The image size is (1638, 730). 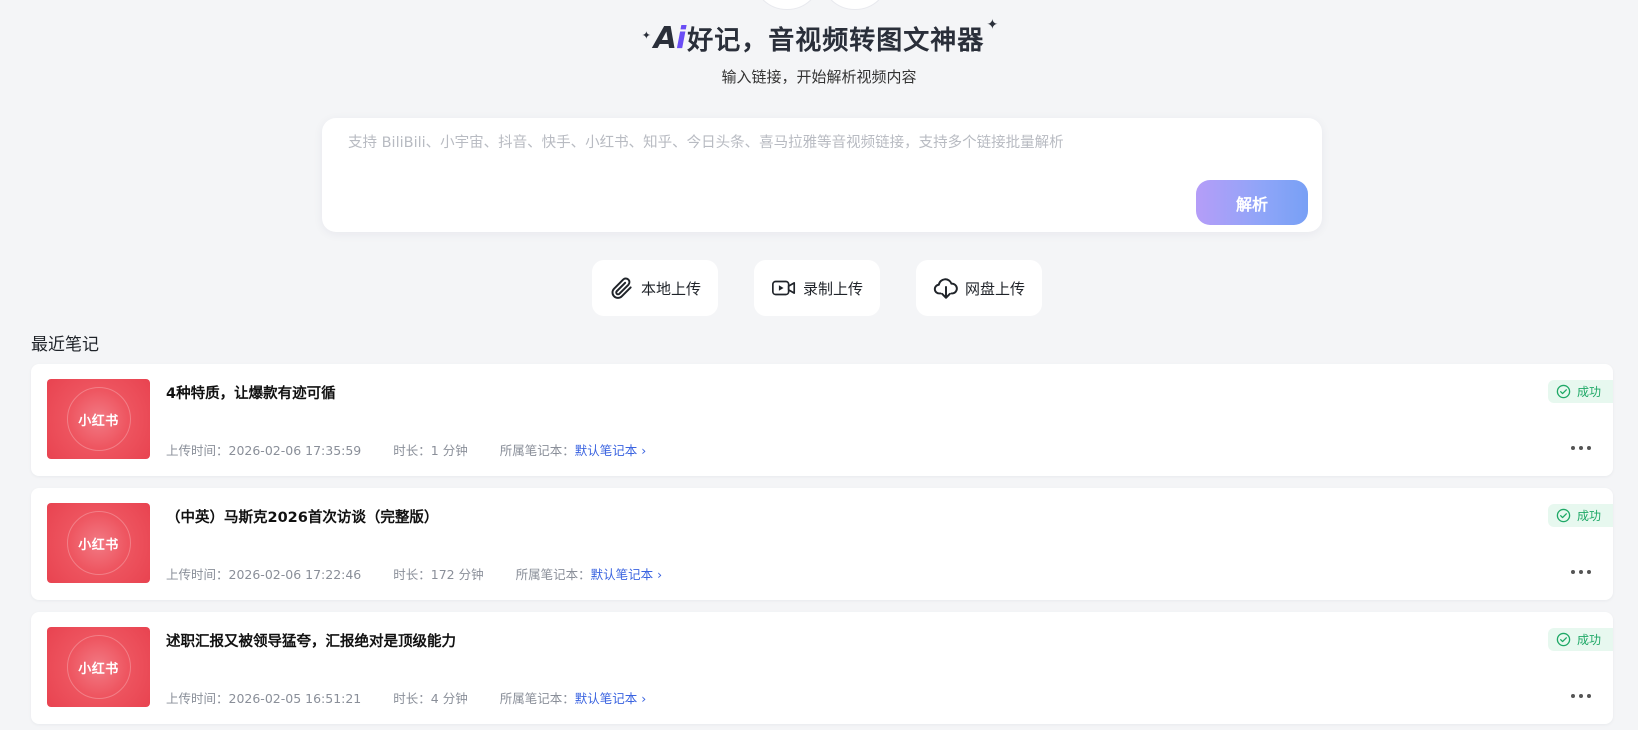 What do you see at coordinates (264, 698) in the screenshot?
I see `upload-time: 上传时间：2026-02-05 16:51:21` at bounding box center [264, 698].